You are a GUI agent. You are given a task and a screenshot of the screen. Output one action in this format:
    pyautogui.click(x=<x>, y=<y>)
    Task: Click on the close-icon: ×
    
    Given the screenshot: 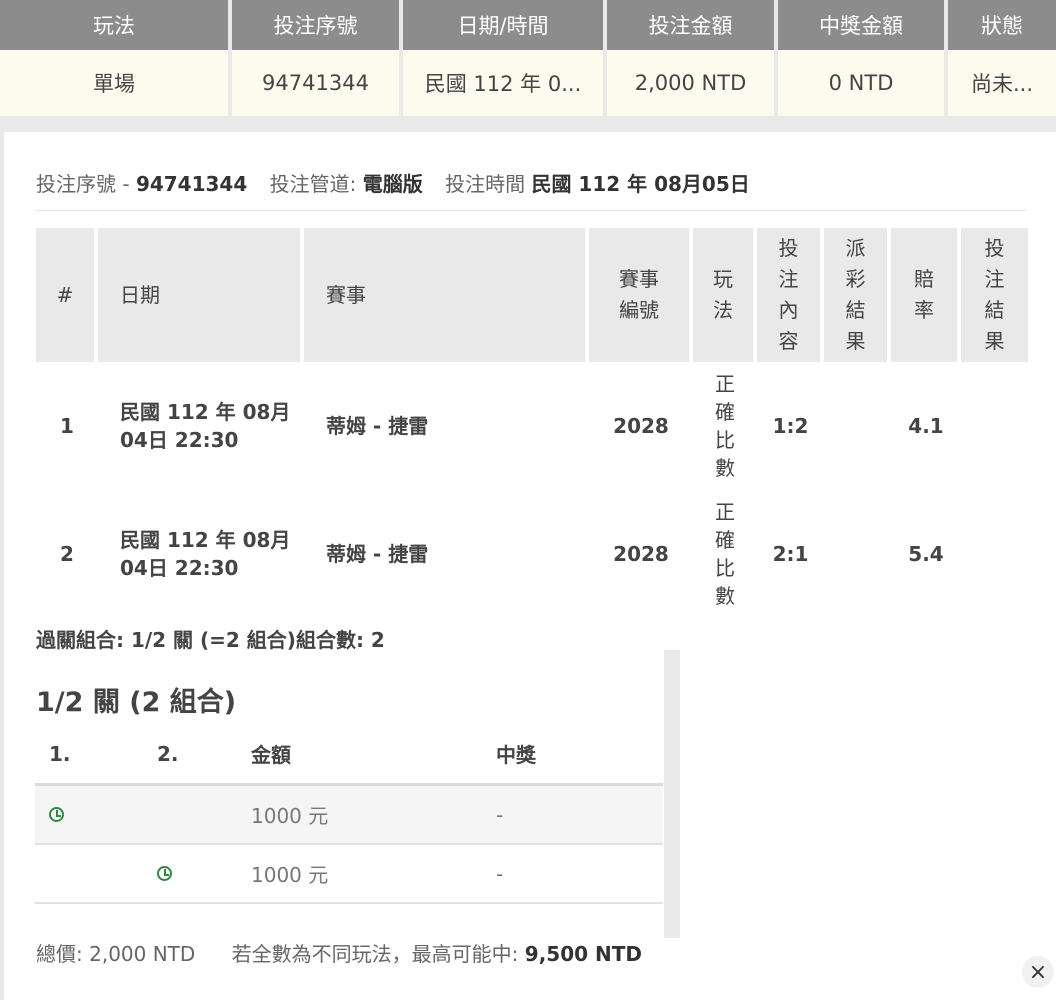 What is the action you would take?
    pyautogui.click(x=1038, y=972)
    